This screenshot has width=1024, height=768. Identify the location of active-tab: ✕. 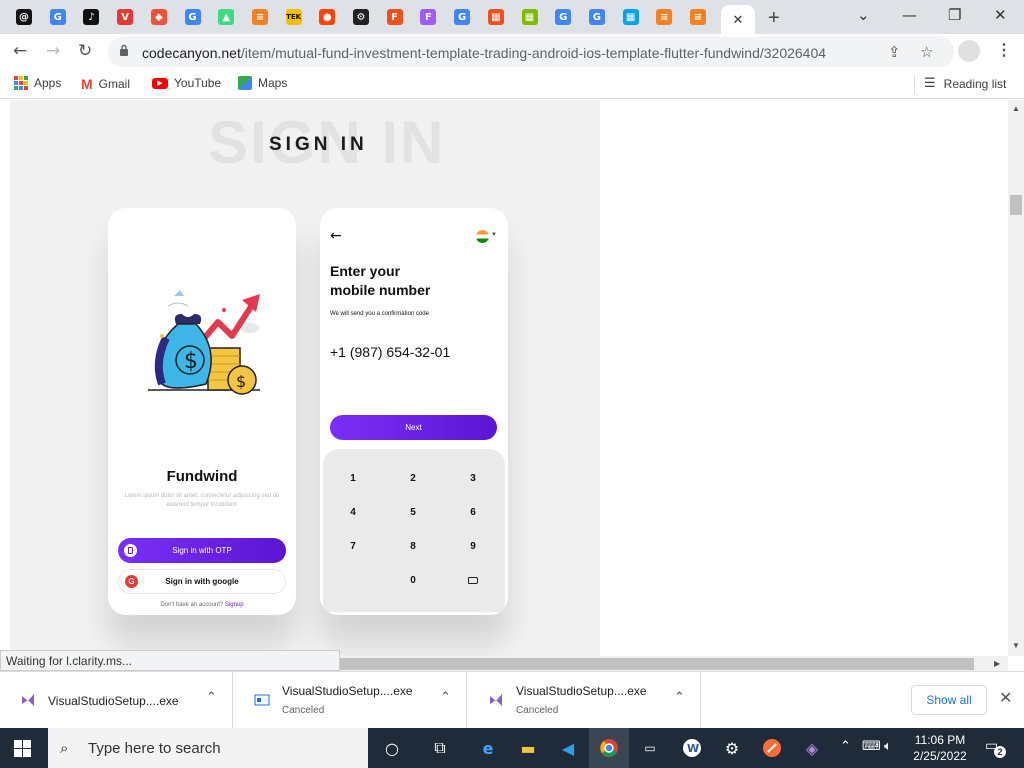
(738, 19).